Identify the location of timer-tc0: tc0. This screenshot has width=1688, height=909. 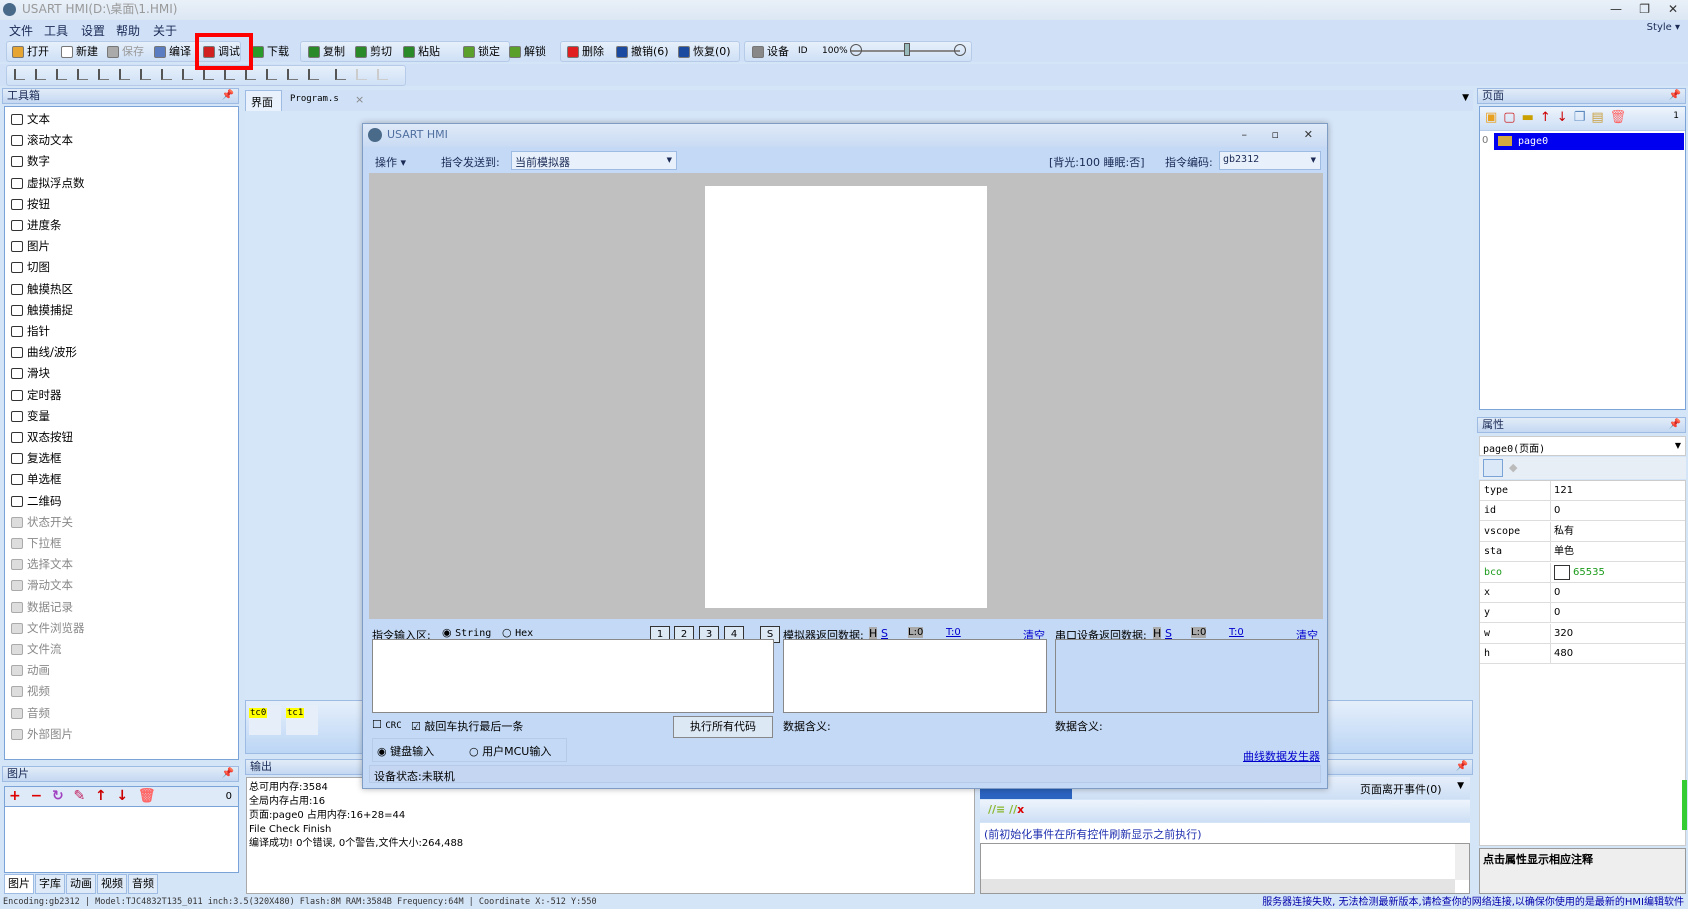
(265, 720).